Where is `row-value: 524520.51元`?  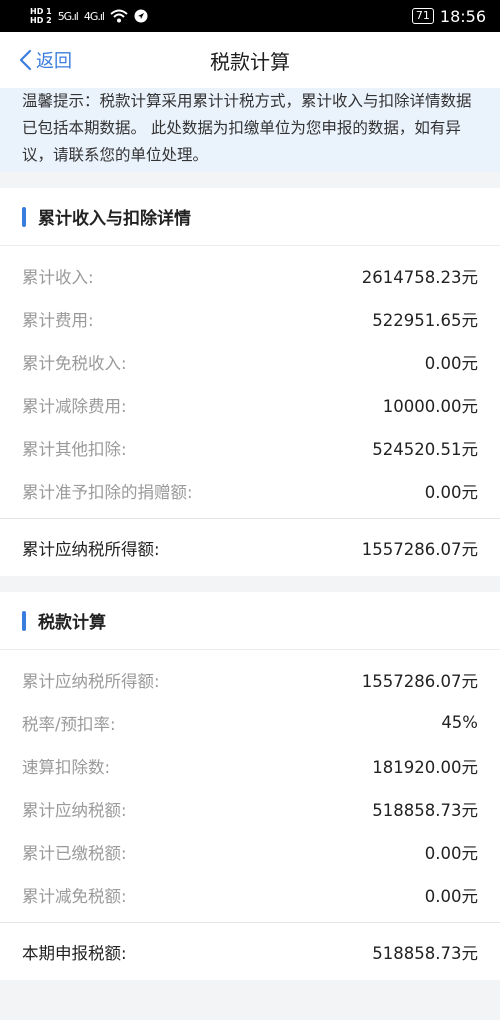 row-value: 524520.51元 is located at coordinates (425, 449).